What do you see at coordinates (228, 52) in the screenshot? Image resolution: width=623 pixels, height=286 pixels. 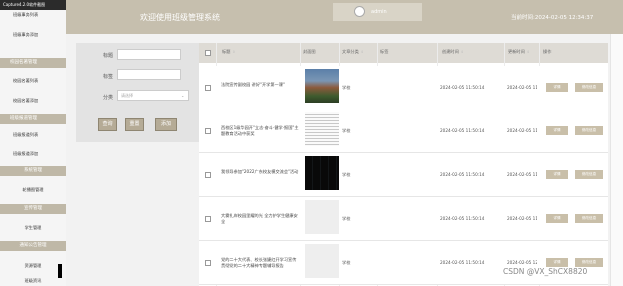 I see `header-title: 标题 ⇕` at bounding box center [228, 52].